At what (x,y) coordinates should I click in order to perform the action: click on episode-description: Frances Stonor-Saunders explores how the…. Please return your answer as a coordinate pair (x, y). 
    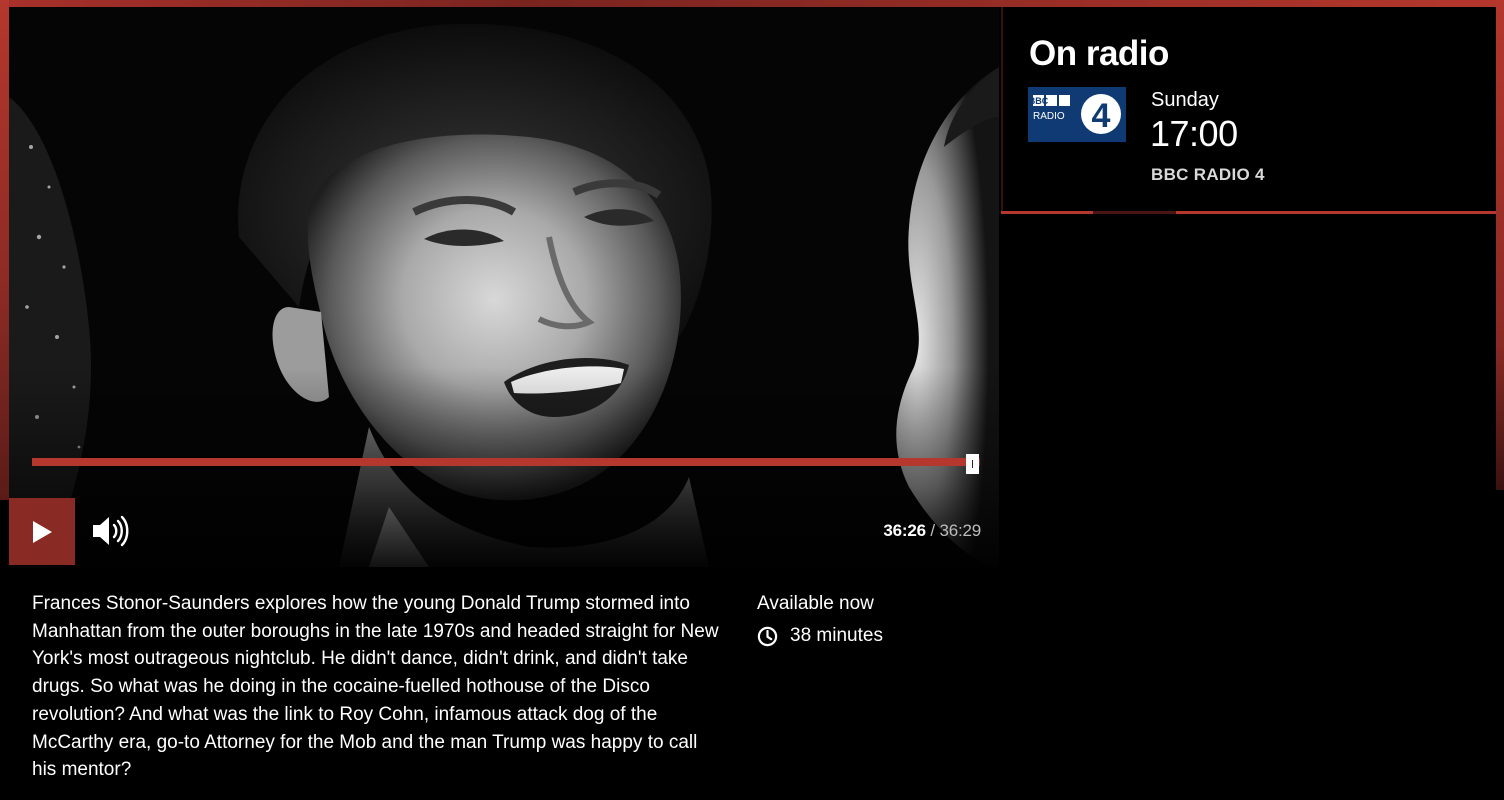
    Looking at the image, I should click on (375, 687).